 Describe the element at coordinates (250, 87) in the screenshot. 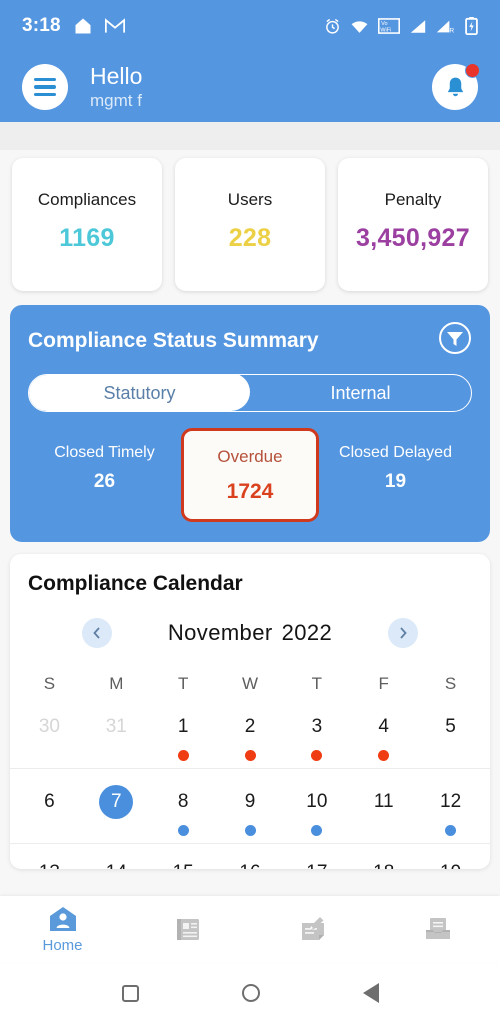

I see `app-header: Hello mgmt f` at that location.